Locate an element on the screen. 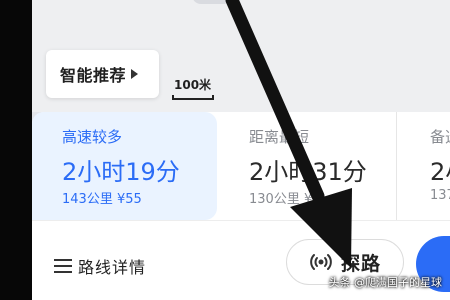 Image resolution: width=450 pixels, height=300 pixels. route-meta: 130公里 ¥ is located at coordinates (280, 197).